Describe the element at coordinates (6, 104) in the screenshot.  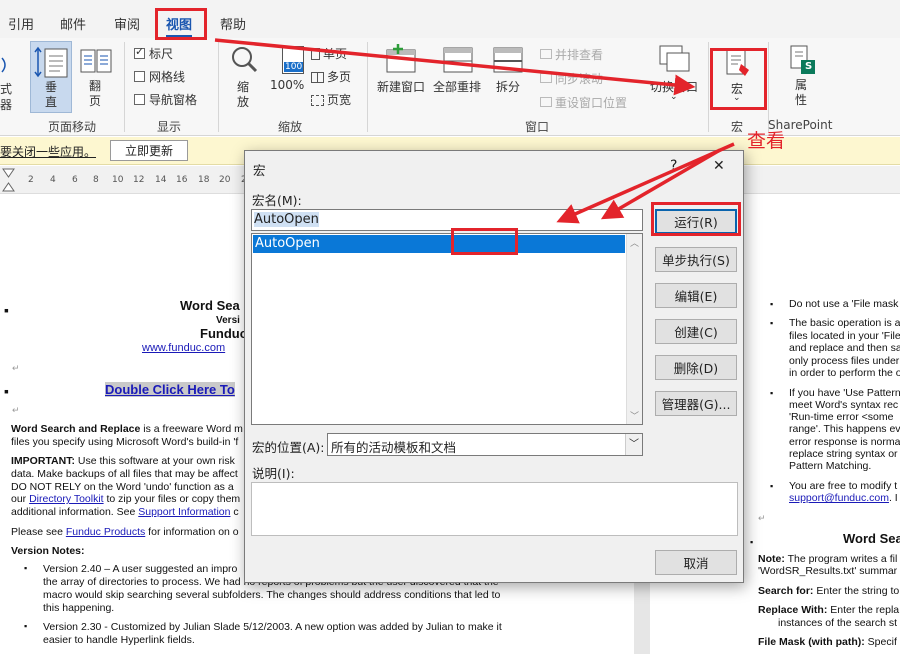
I see `ribbon-partial-label-bottom: 器` at that location.